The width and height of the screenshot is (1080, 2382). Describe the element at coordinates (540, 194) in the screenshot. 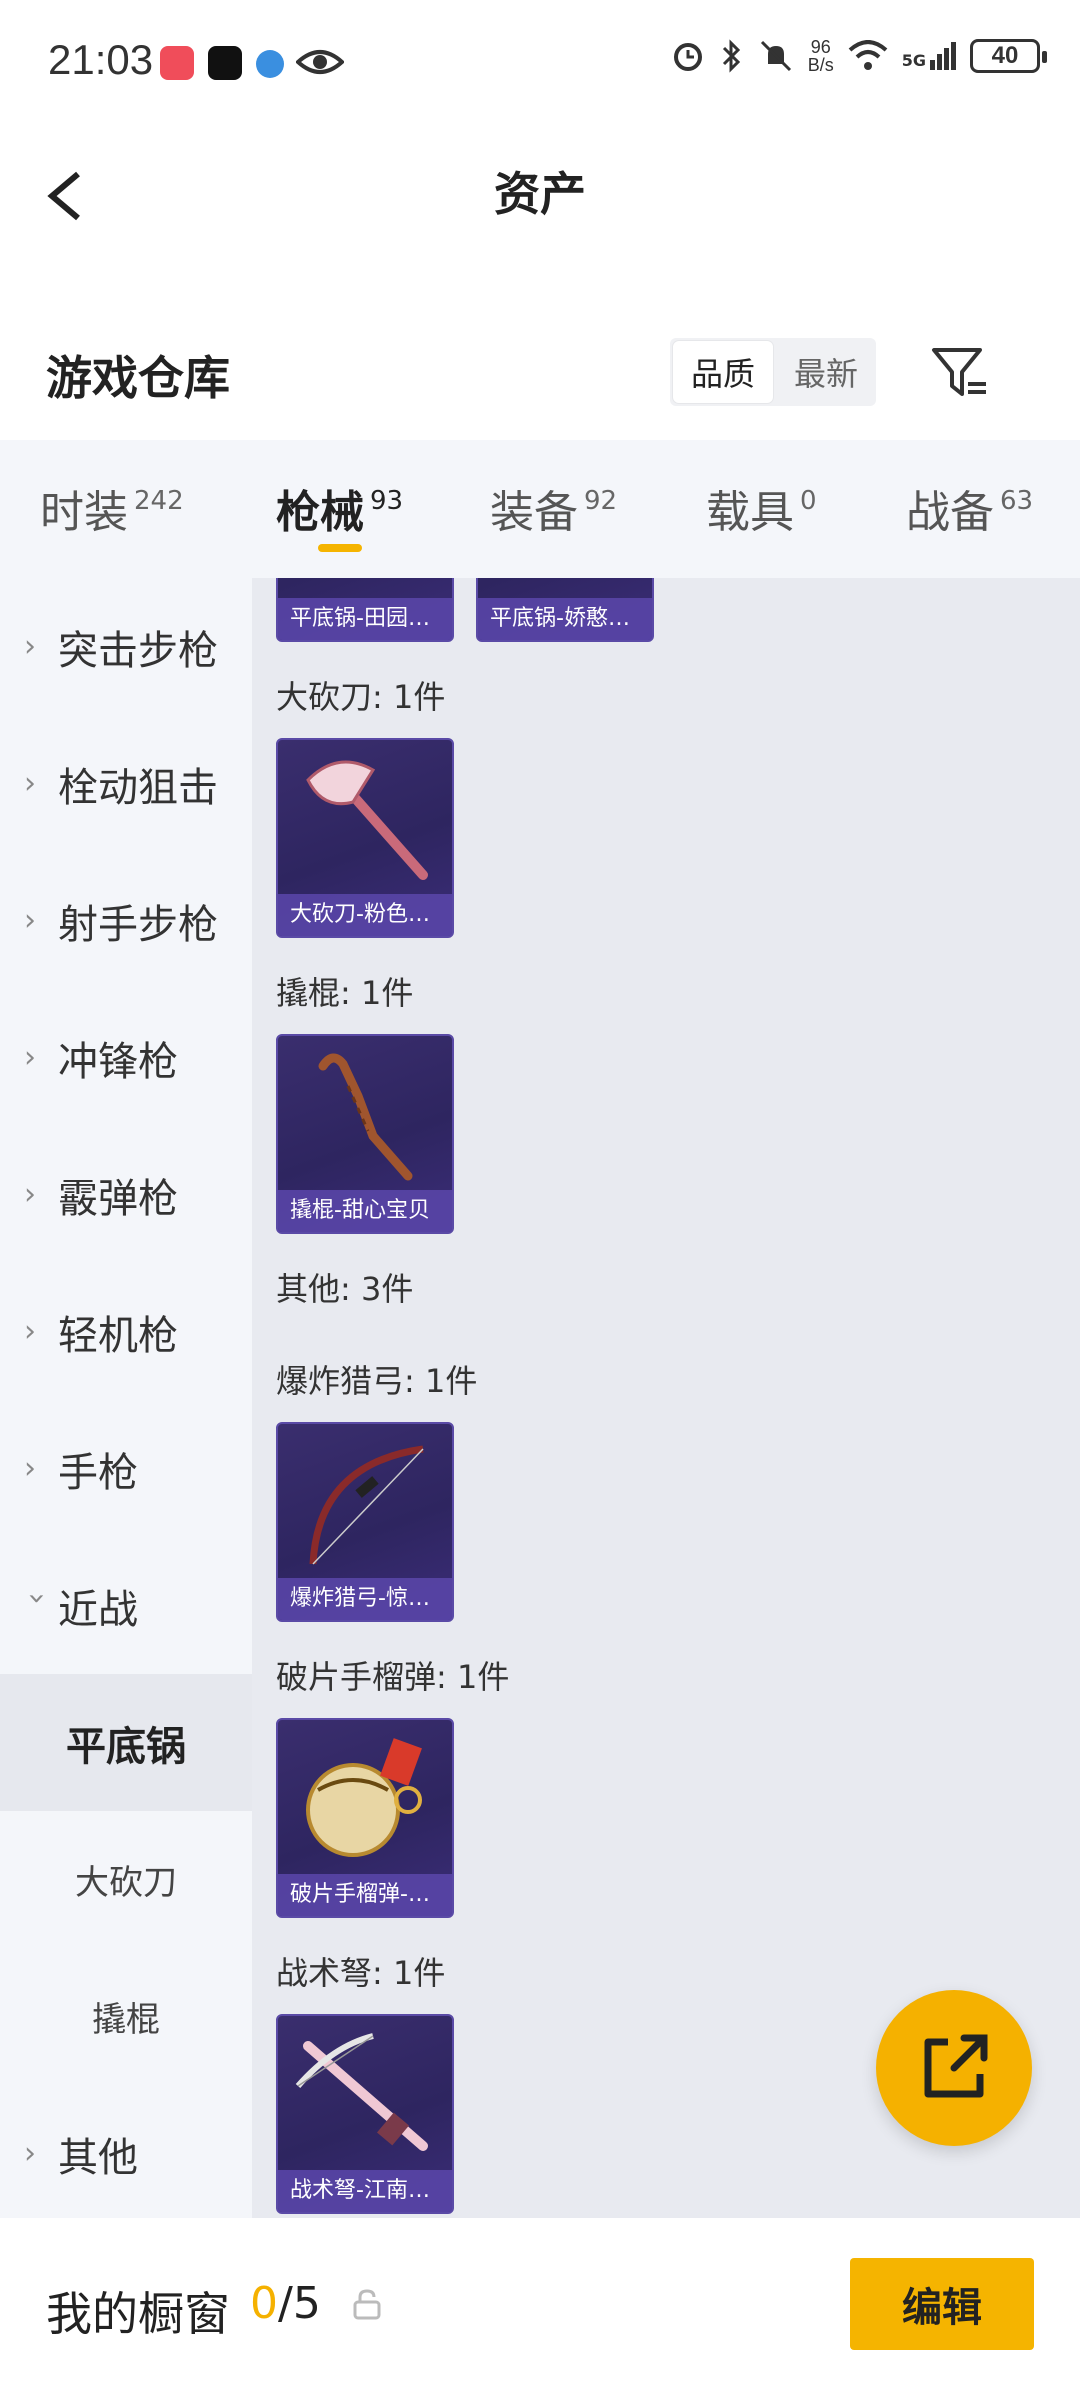

I see `page-title: 资产` at that location.